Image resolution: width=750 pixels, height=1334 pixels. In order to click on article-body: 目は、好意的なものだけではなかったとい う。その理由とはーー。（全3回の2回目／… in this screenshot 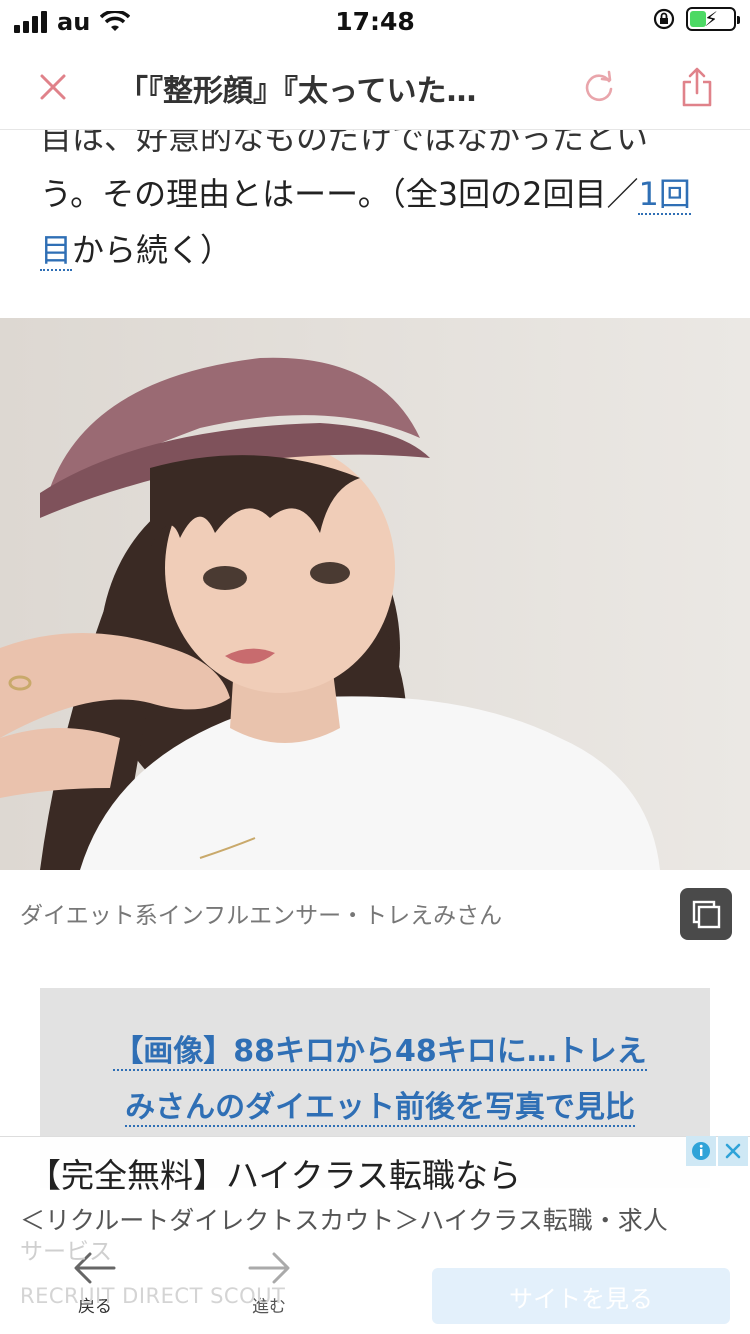, I will do `click(376, 194)`.